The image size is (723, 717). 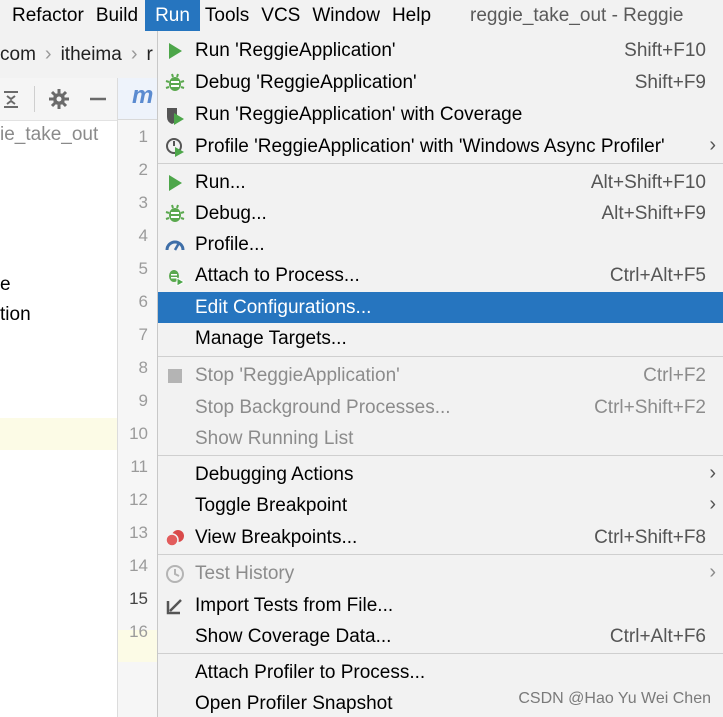 What do you see at coordinates (297, 375) in the screenshot?
I see `menu-item-label: Stop 'ReggieApplication'` at bounding box center [297, 375].